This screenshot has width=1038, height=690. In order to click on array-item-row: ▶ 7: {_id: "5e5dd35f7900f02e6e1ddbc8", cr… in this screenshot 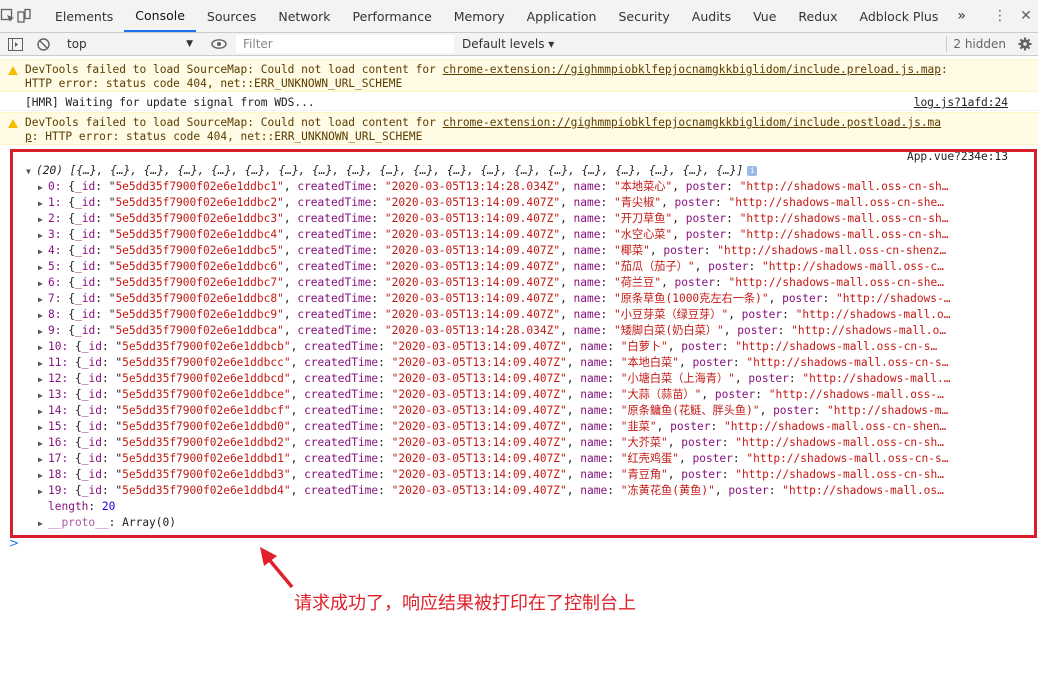, I will do `click(538, 300)`.